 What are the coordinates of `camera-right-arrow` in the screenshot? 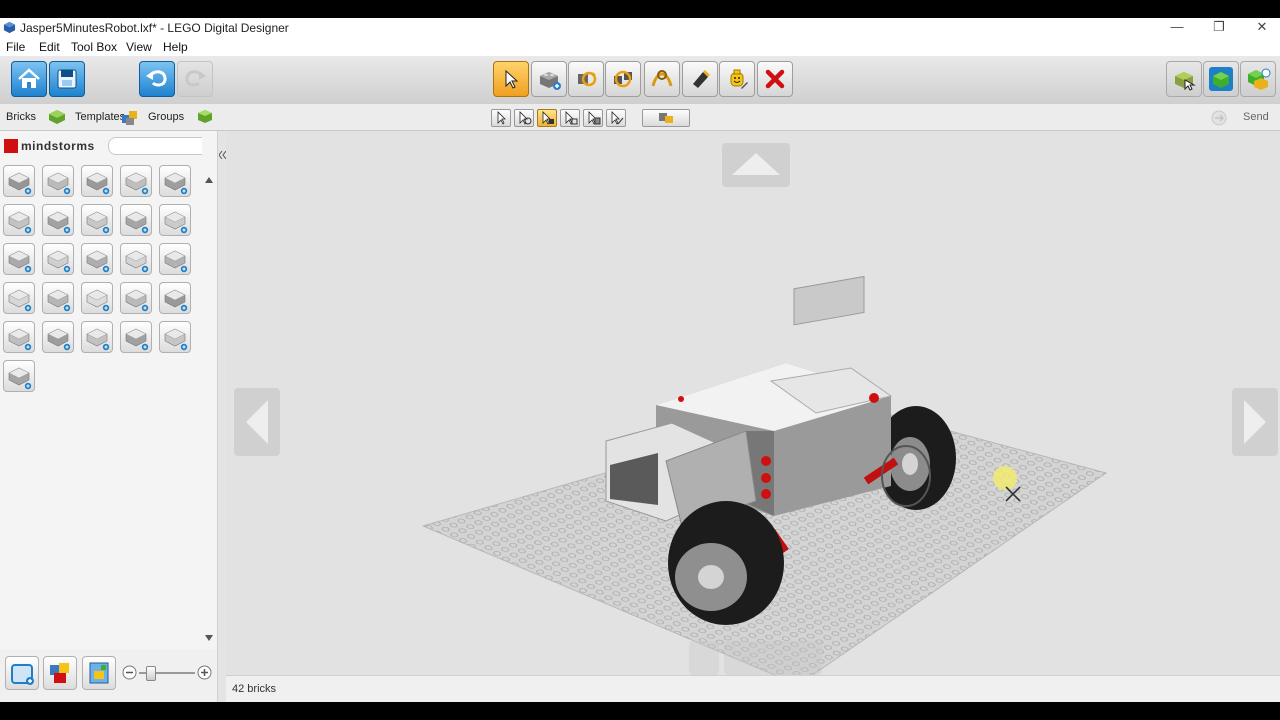 It's located at (1255, 422).